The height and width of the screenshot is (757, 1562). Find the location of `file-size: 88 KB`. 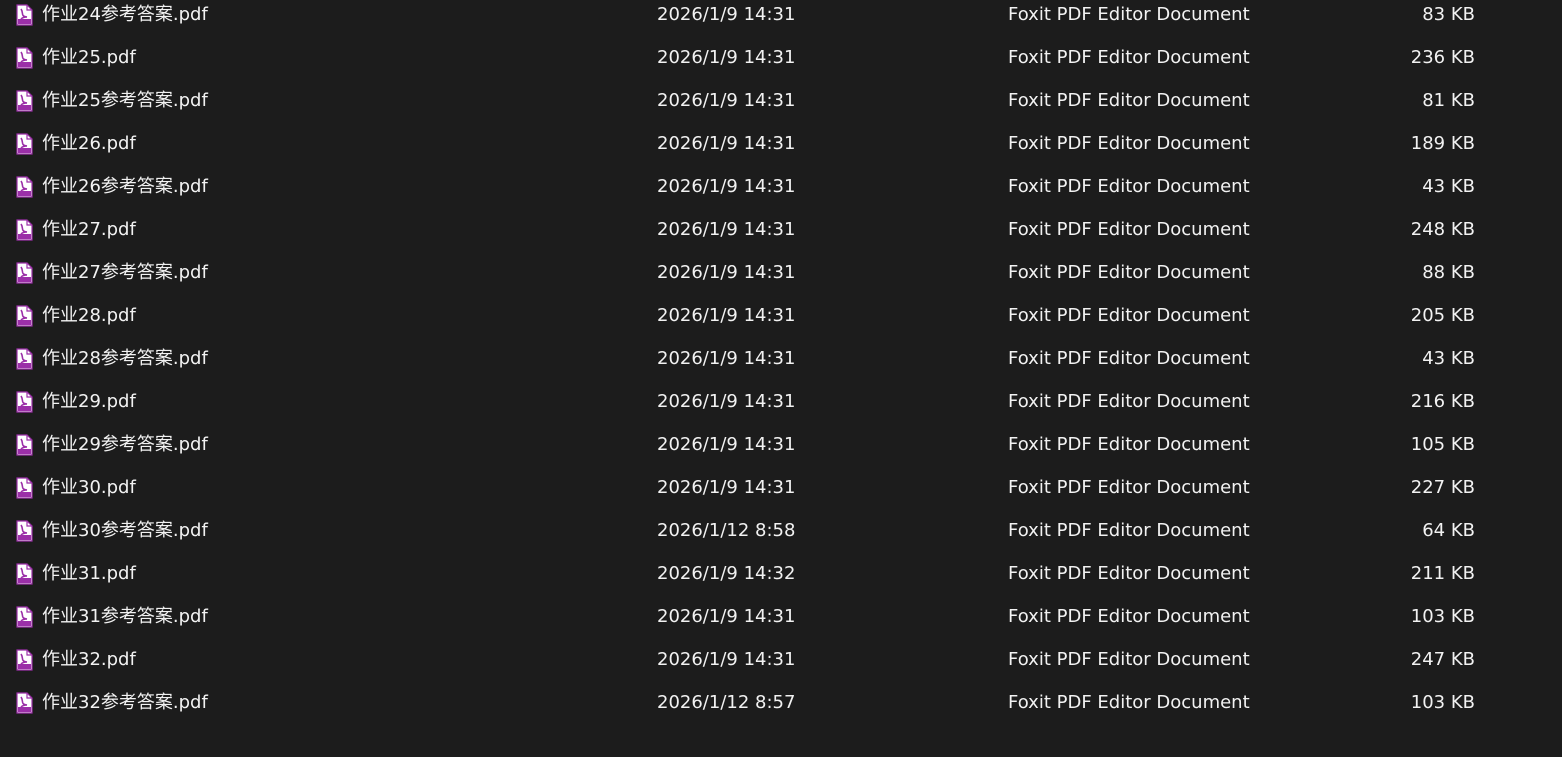

file-size: 88 KB is located at coordinates (1448, 272).